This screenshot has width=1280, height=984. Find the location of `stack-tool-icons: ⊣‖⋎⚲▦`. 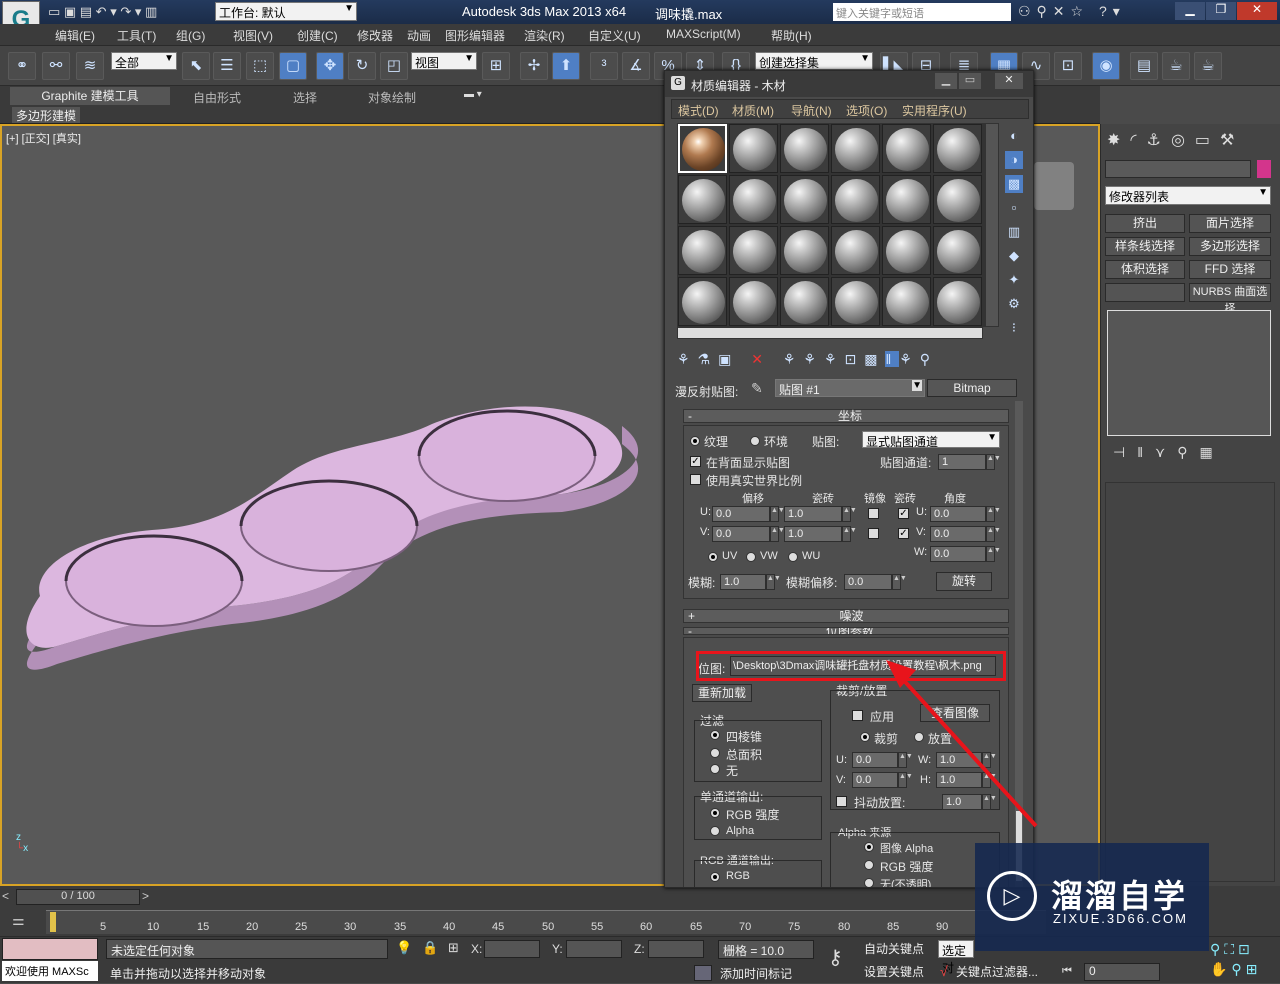

stack-tool-icons: ⊣‖⋎⚲▦ is located at coordinates (1169, 452).